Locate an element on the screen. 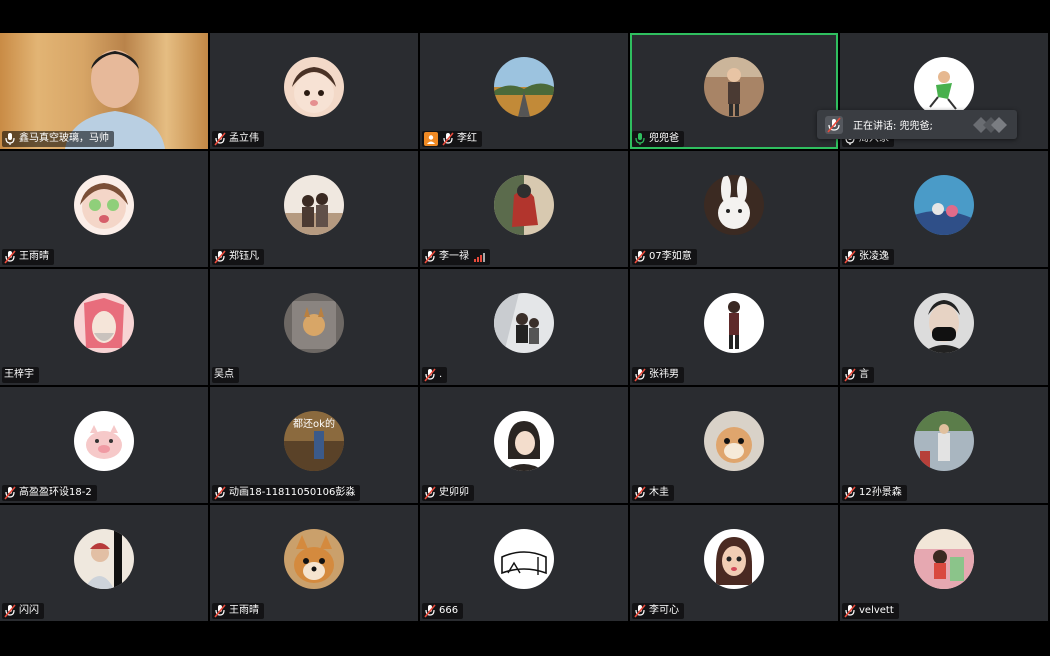 Image resolution: width=1050 pixels, height=656 pixels. participant-label: 木圭 is located at coordinates (653, 493).